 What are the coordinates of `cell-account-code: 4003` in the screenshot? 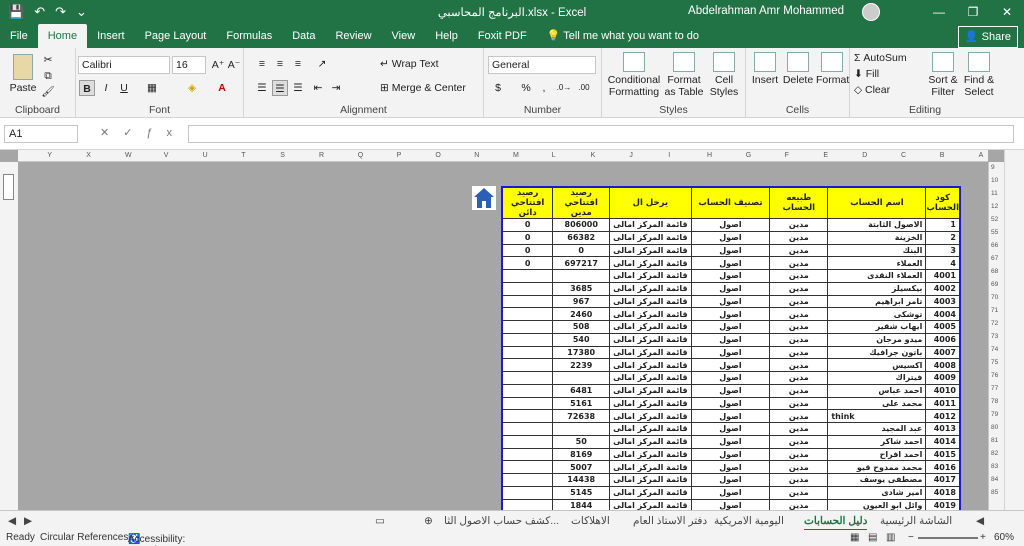 It's located at (943, 301).